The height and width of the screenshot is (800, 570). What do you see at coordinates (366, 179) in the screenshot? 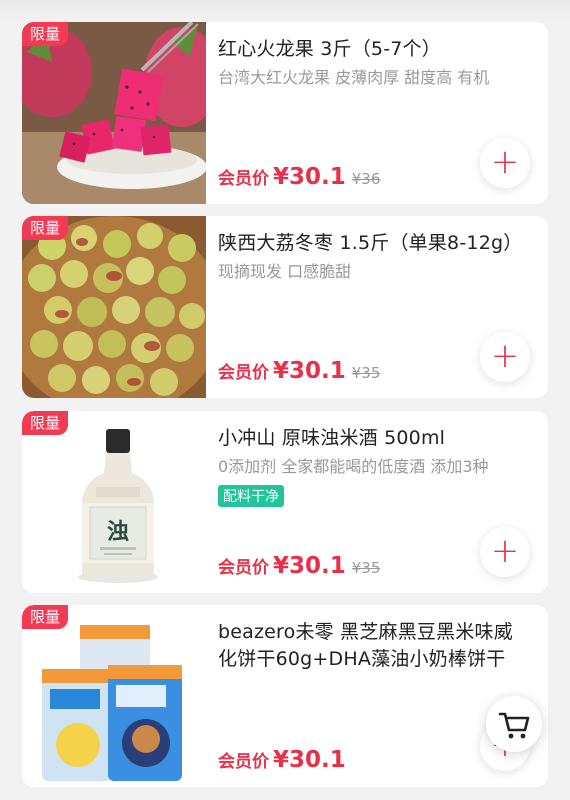
I see `original-price: ¥36` at bounding box center [366, 179].